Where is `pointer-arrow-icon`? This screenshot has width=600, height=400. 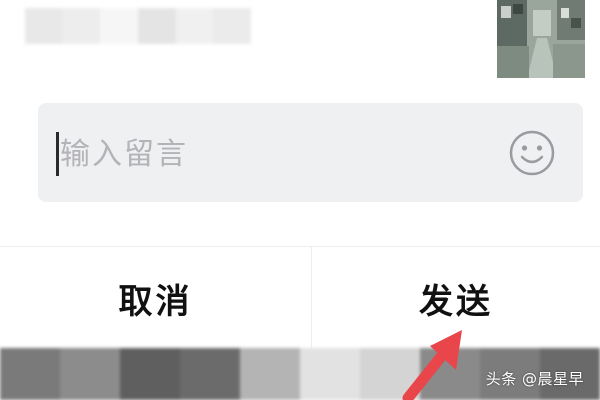
pointer-arrow-icon is located at coordinates (432, 365).